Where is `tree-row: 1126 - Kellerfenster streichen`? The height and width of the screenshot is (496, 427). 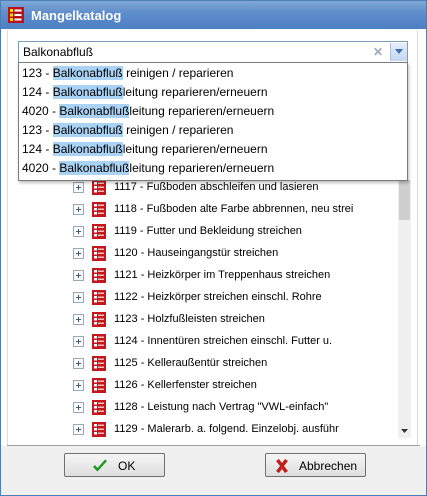 tree-row: 1126 - Kellerfenster streichen is located at coordinates (203, 386).